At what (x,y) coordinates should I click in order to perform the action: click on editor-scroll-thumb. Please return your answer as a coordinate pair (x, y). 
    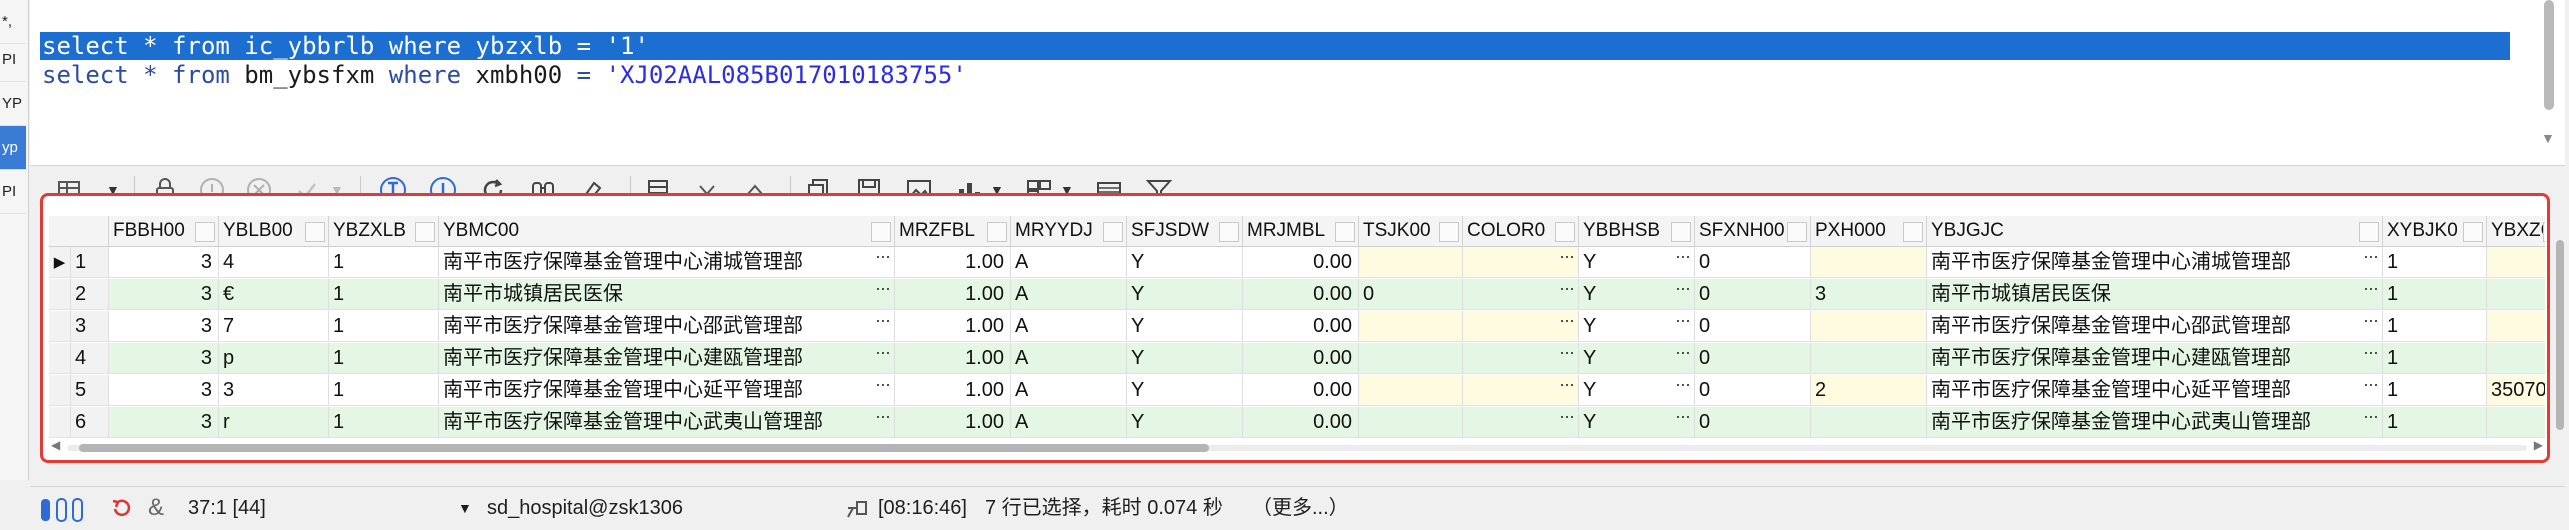
    Looking at the image, I should click on (2549, 55).